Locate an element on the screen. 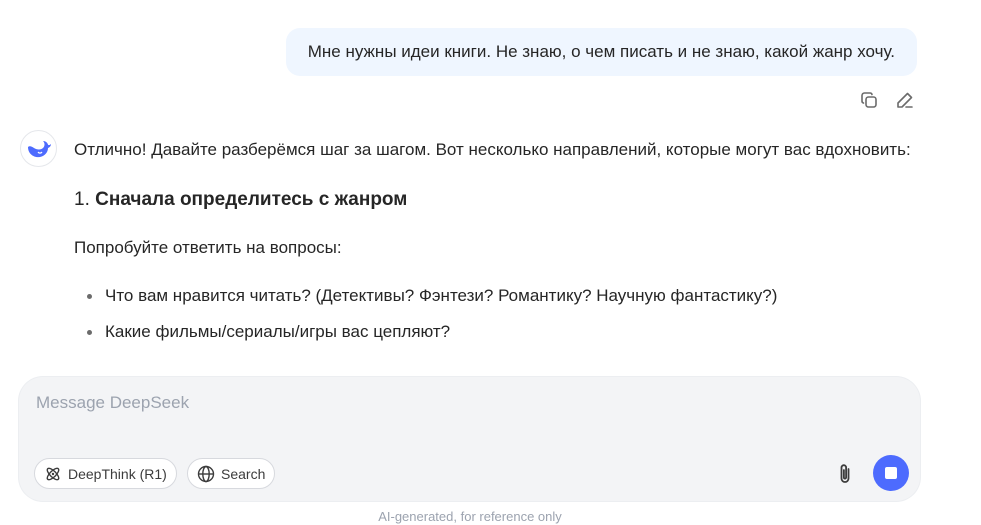  search-toggle: Search is located at coordinates (231, 473).